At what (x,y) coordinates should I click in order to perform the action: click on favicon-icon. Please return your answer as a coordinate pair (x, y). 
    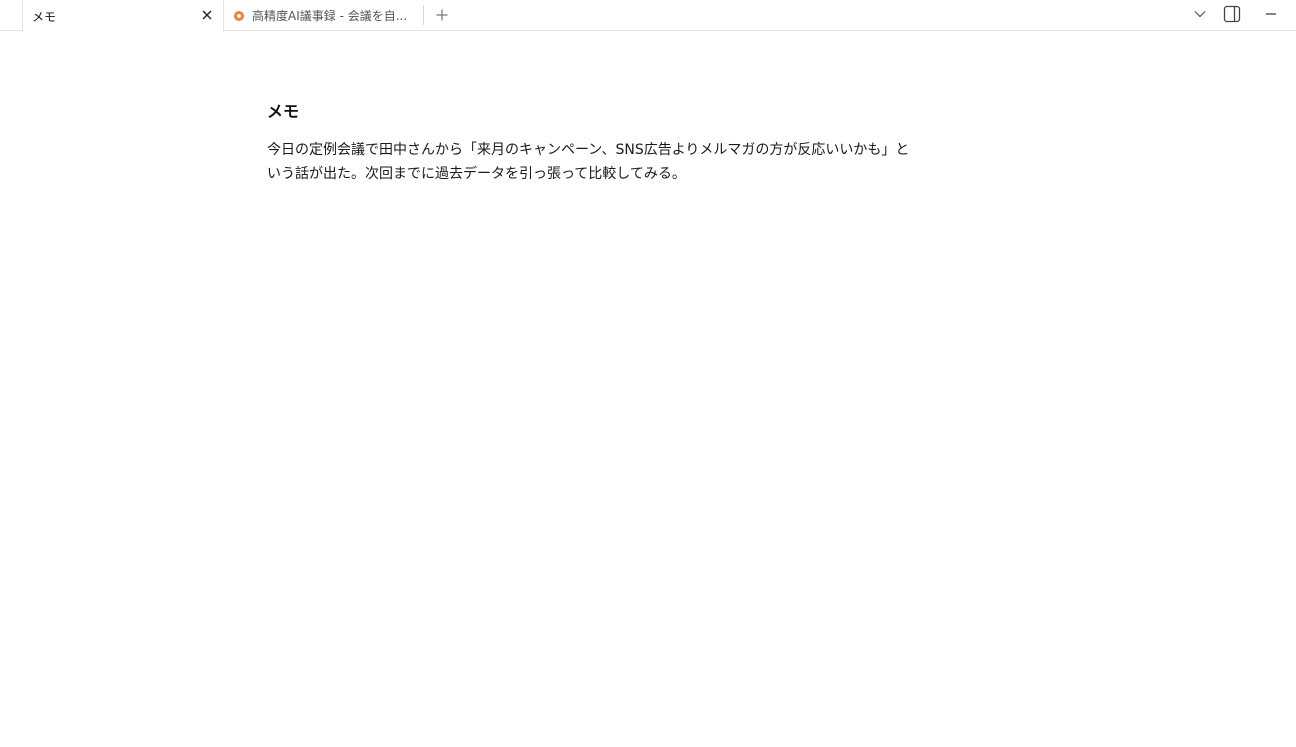
    Looking at the image, I should click on (239, 15).